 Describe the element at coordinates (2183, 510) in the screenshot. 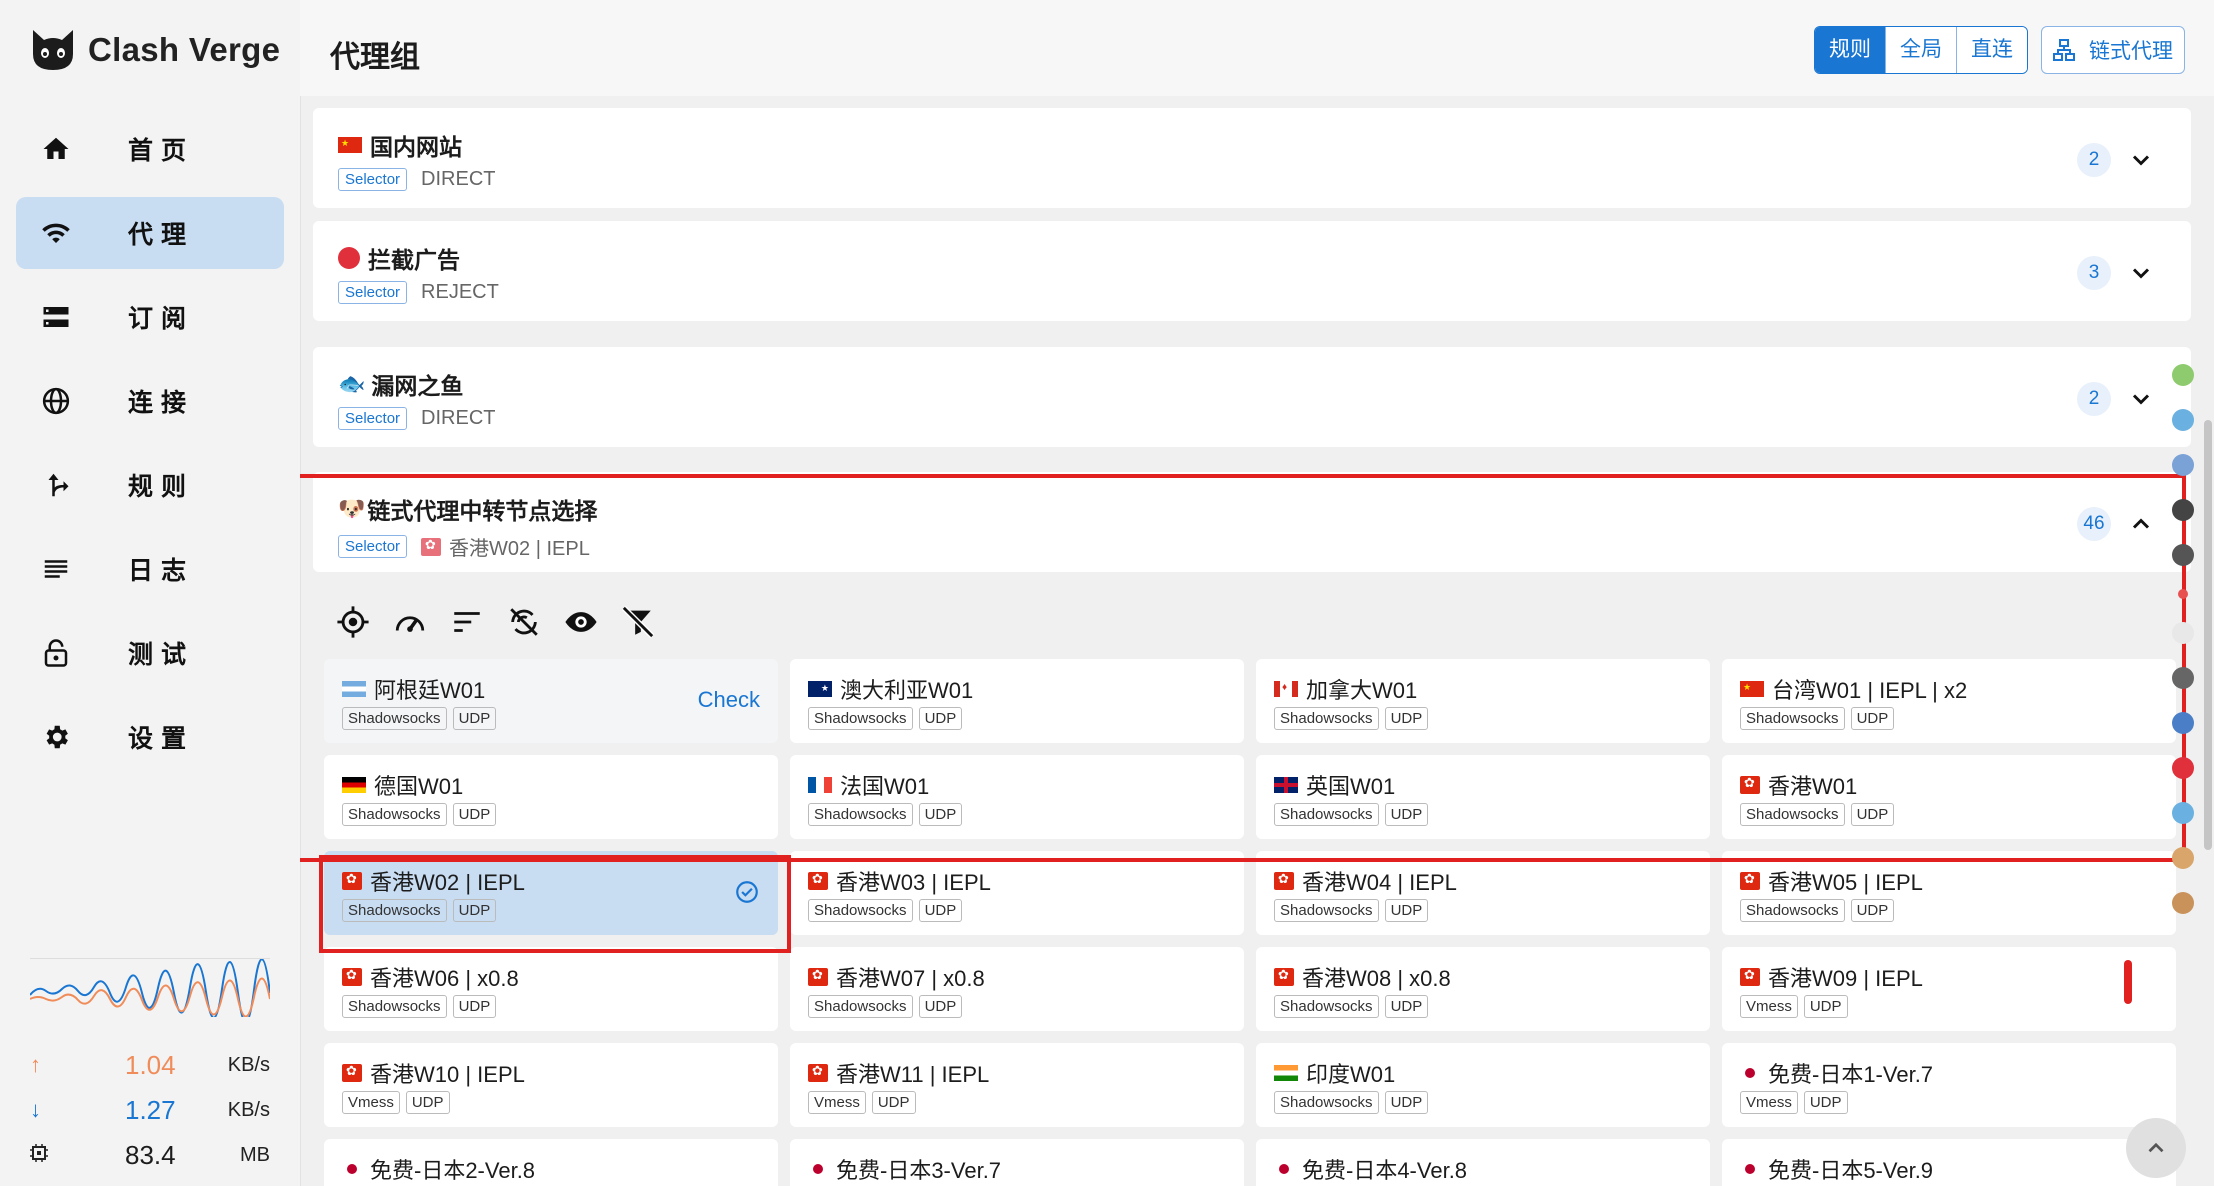

I see `gamepad-icon` at that location.